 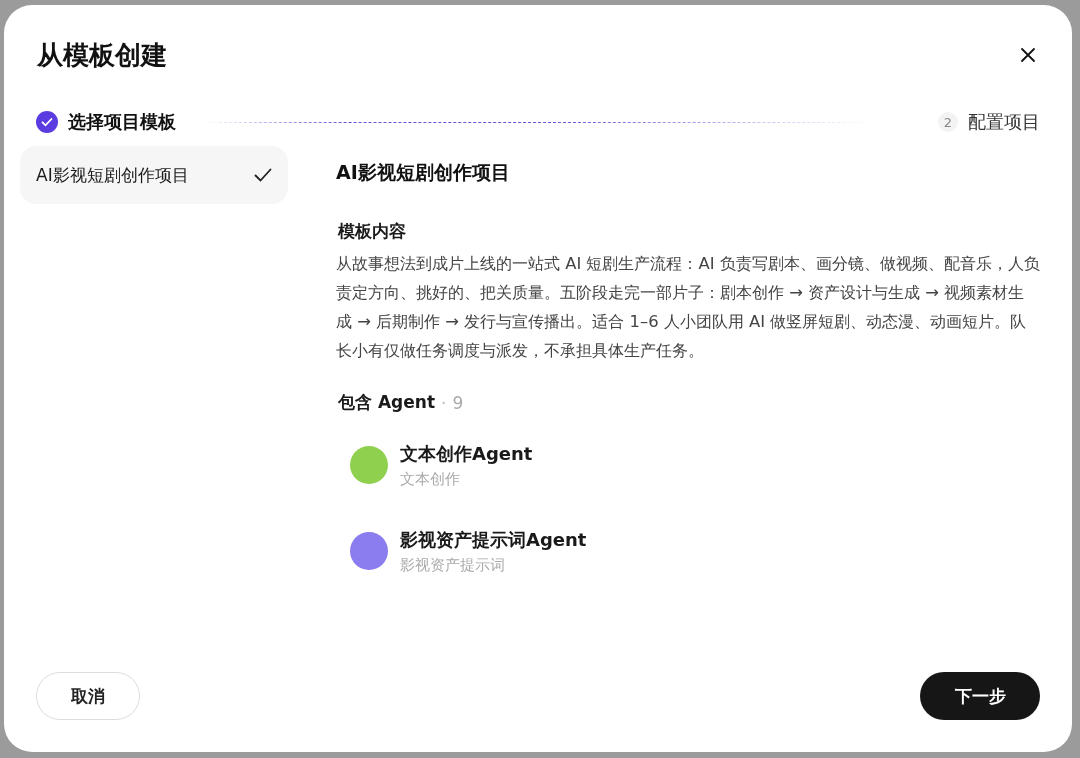 What do you see at coordinates (980, 696) in the screenshot?
I see `next-button: 下一步` at bounding box center [980, 696].